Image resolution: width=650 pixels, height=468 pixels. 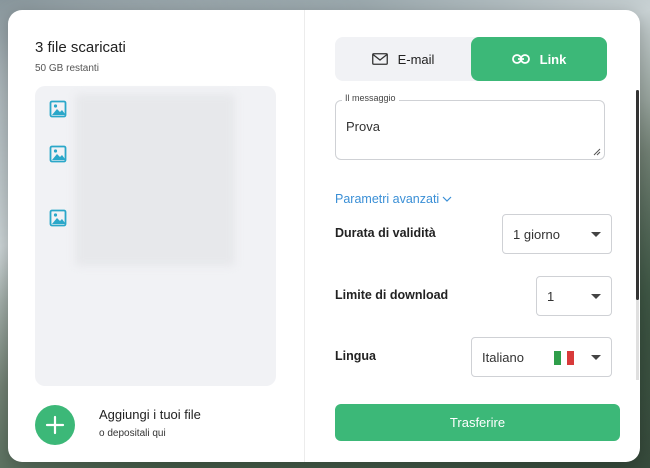 I want to click on blurred-file-names, so click(x=155, y=180).